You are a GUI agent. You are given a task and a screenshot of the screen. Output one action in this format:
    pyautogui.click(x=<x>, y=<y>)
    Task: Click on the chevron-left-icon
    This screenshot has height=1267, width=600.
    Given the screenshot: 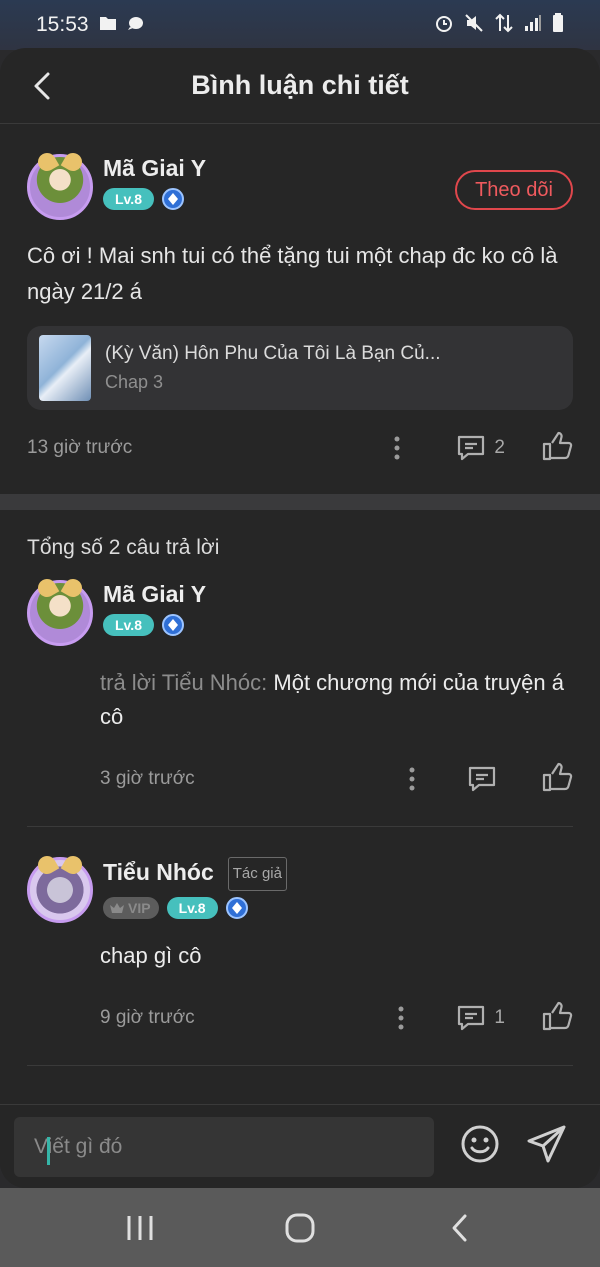 What is the action you would take?
    pyautogui.click(x=42, y=86)
    